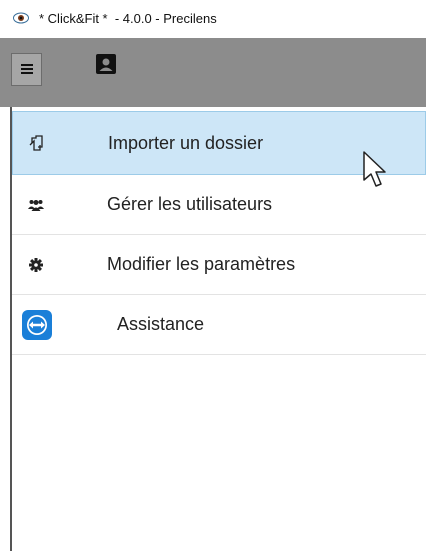  I want to click on menu-item-assistance: Assistance, so click(219, 325).